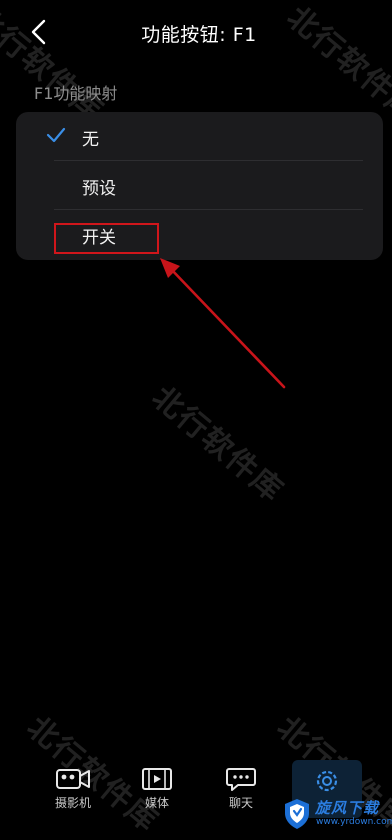 The height and width of the screenshot is (840, 392). Describe the element at coordinates (199, 136) in the screenshot. I see `option-none: 无` at that location.